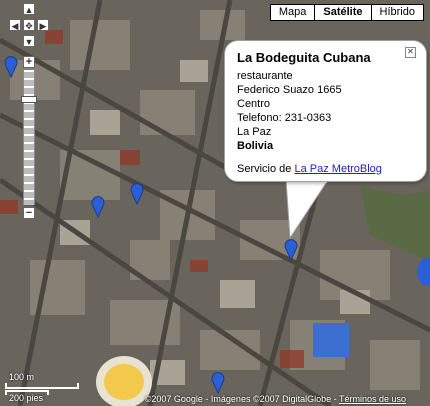  What do you see at coordinates (29, 9) in the screenshot?
I see `pan-up-icon: ▲` at bounding box center [29, 9].